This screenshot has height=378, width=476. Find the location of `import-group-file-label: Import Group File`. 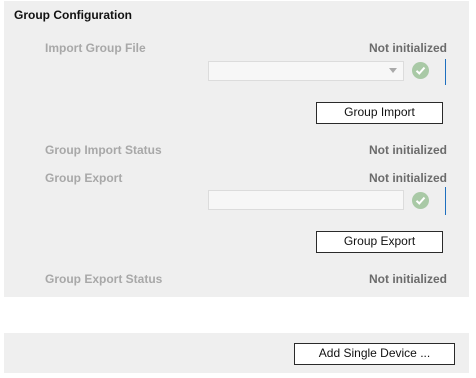

import-group-file-label: Import Group File is located at coordinates (95, 48).